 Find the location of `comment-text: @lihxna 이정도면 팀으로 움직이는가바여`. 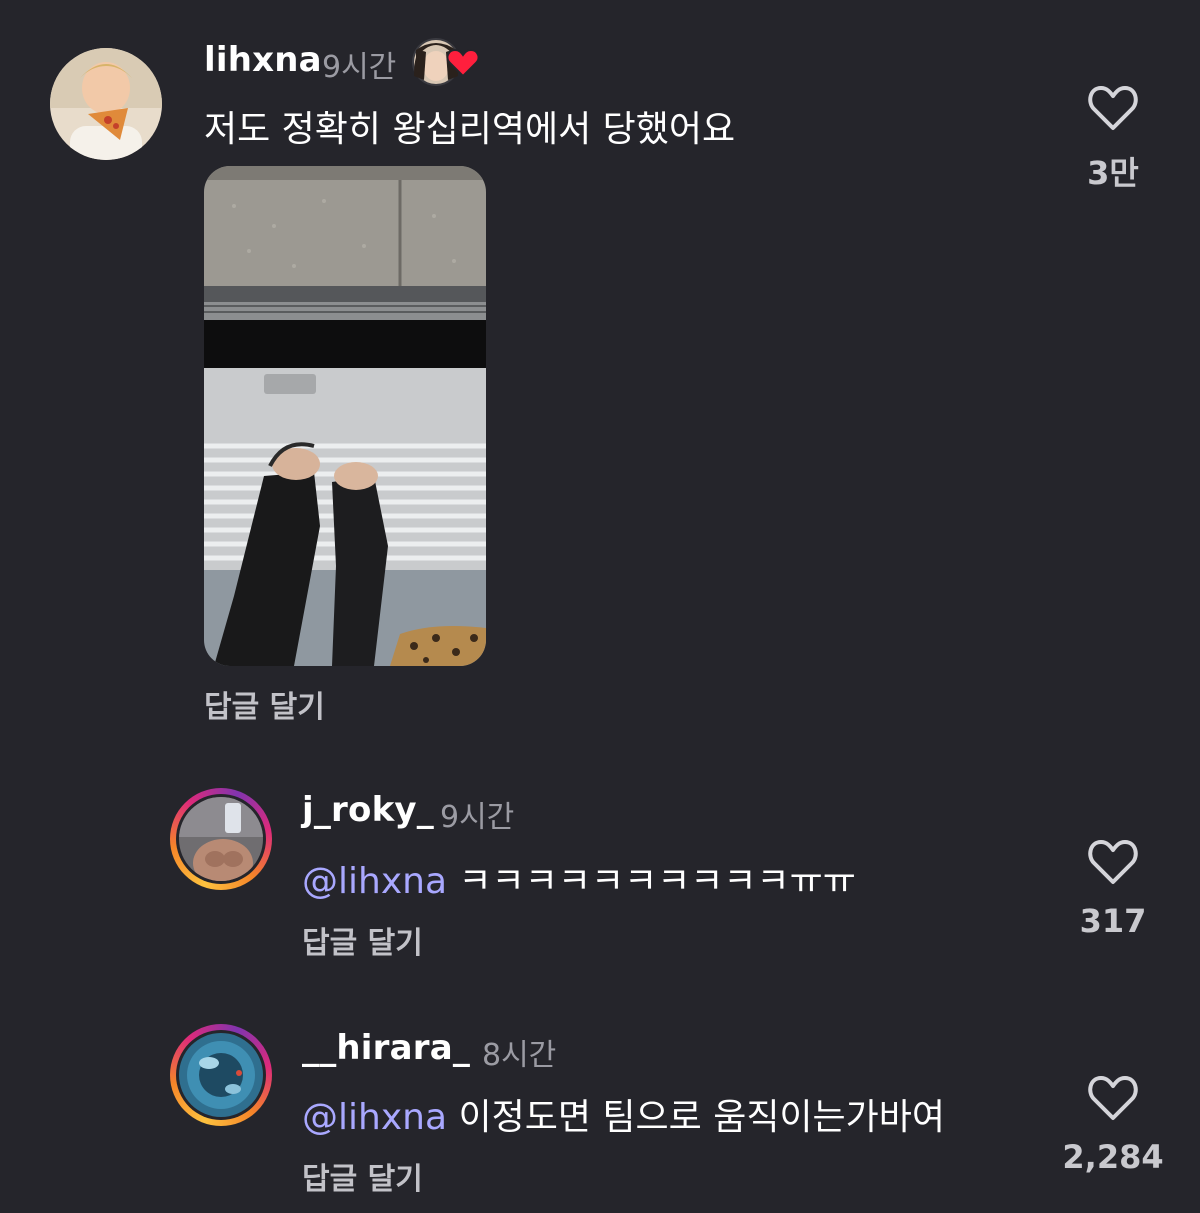

comment-text: @lihxna 이정도면 팀으로 움직이는가바여 is located at coordinates (623, 1114).